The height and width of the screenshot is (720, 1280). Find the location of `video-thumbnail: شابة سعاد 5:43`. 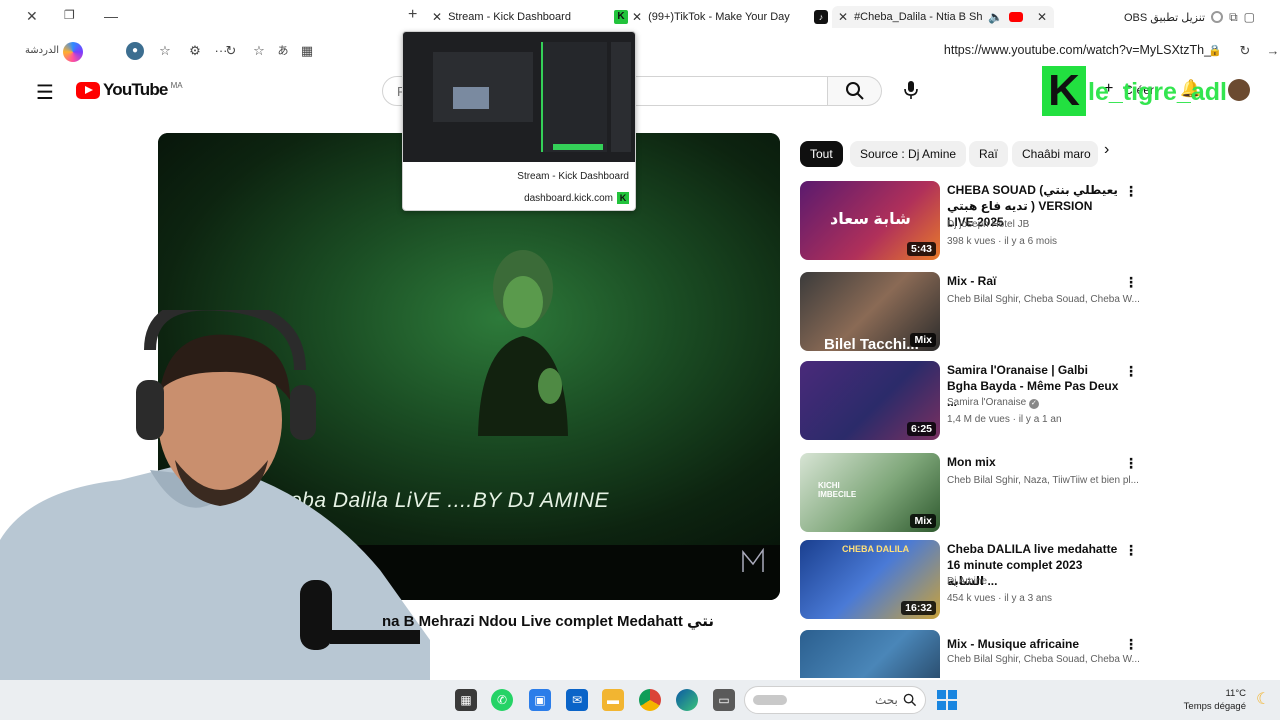

video-thumbnail: شابة سعاد 5:43 is located at coordinates (870, 220).